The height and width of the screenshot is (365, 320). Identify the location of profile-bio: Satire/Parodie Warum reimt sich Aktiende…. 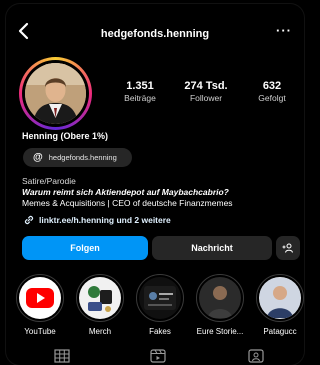
(159, 192).